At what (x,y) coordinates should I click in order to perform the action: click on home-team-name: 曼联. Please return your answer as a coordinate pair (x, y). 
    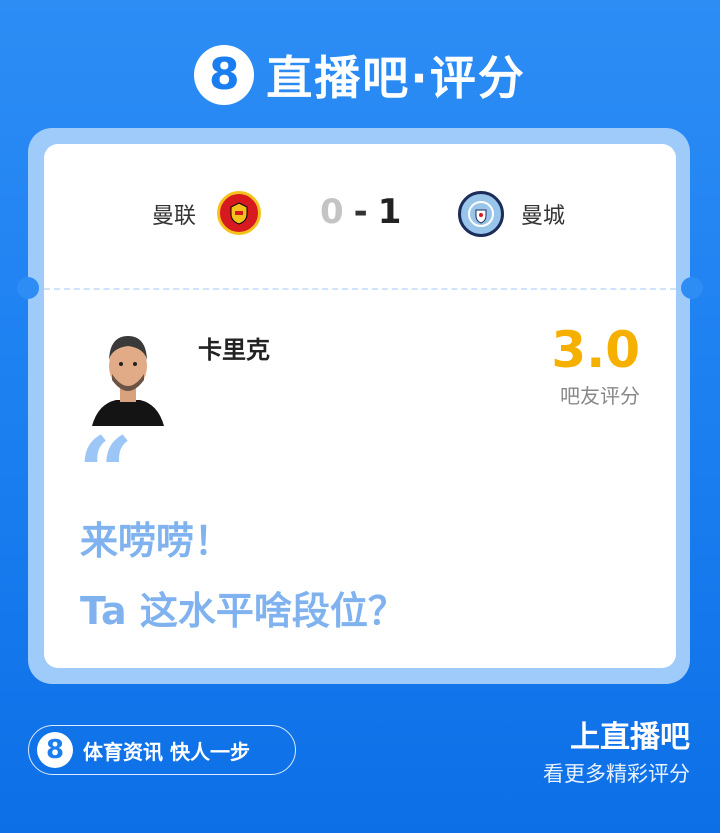
    Looking at the image, I should click on (174, 216).